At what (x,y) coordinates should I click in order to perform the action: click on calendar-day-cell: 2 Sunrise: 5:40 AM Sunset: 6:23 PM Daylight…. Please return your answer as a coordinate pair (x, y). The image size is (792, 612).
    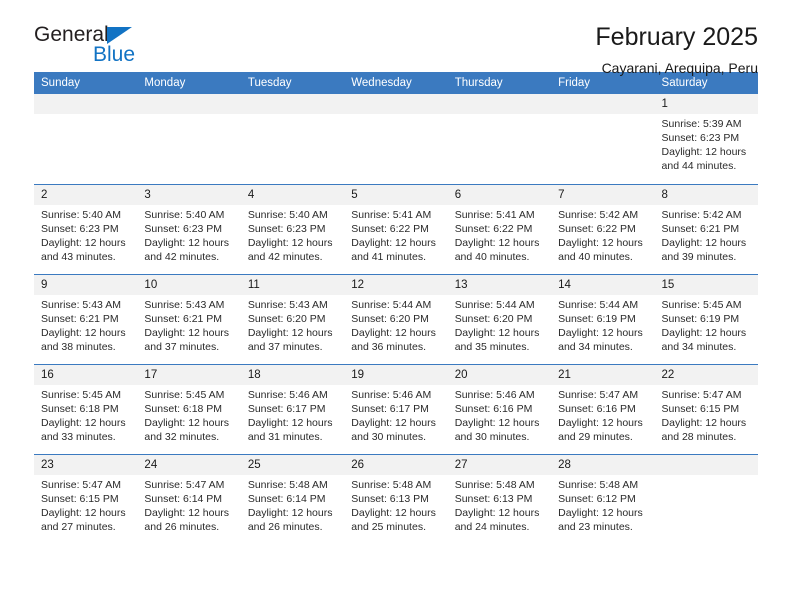
    Looking at the image, I should click on (86, 228).